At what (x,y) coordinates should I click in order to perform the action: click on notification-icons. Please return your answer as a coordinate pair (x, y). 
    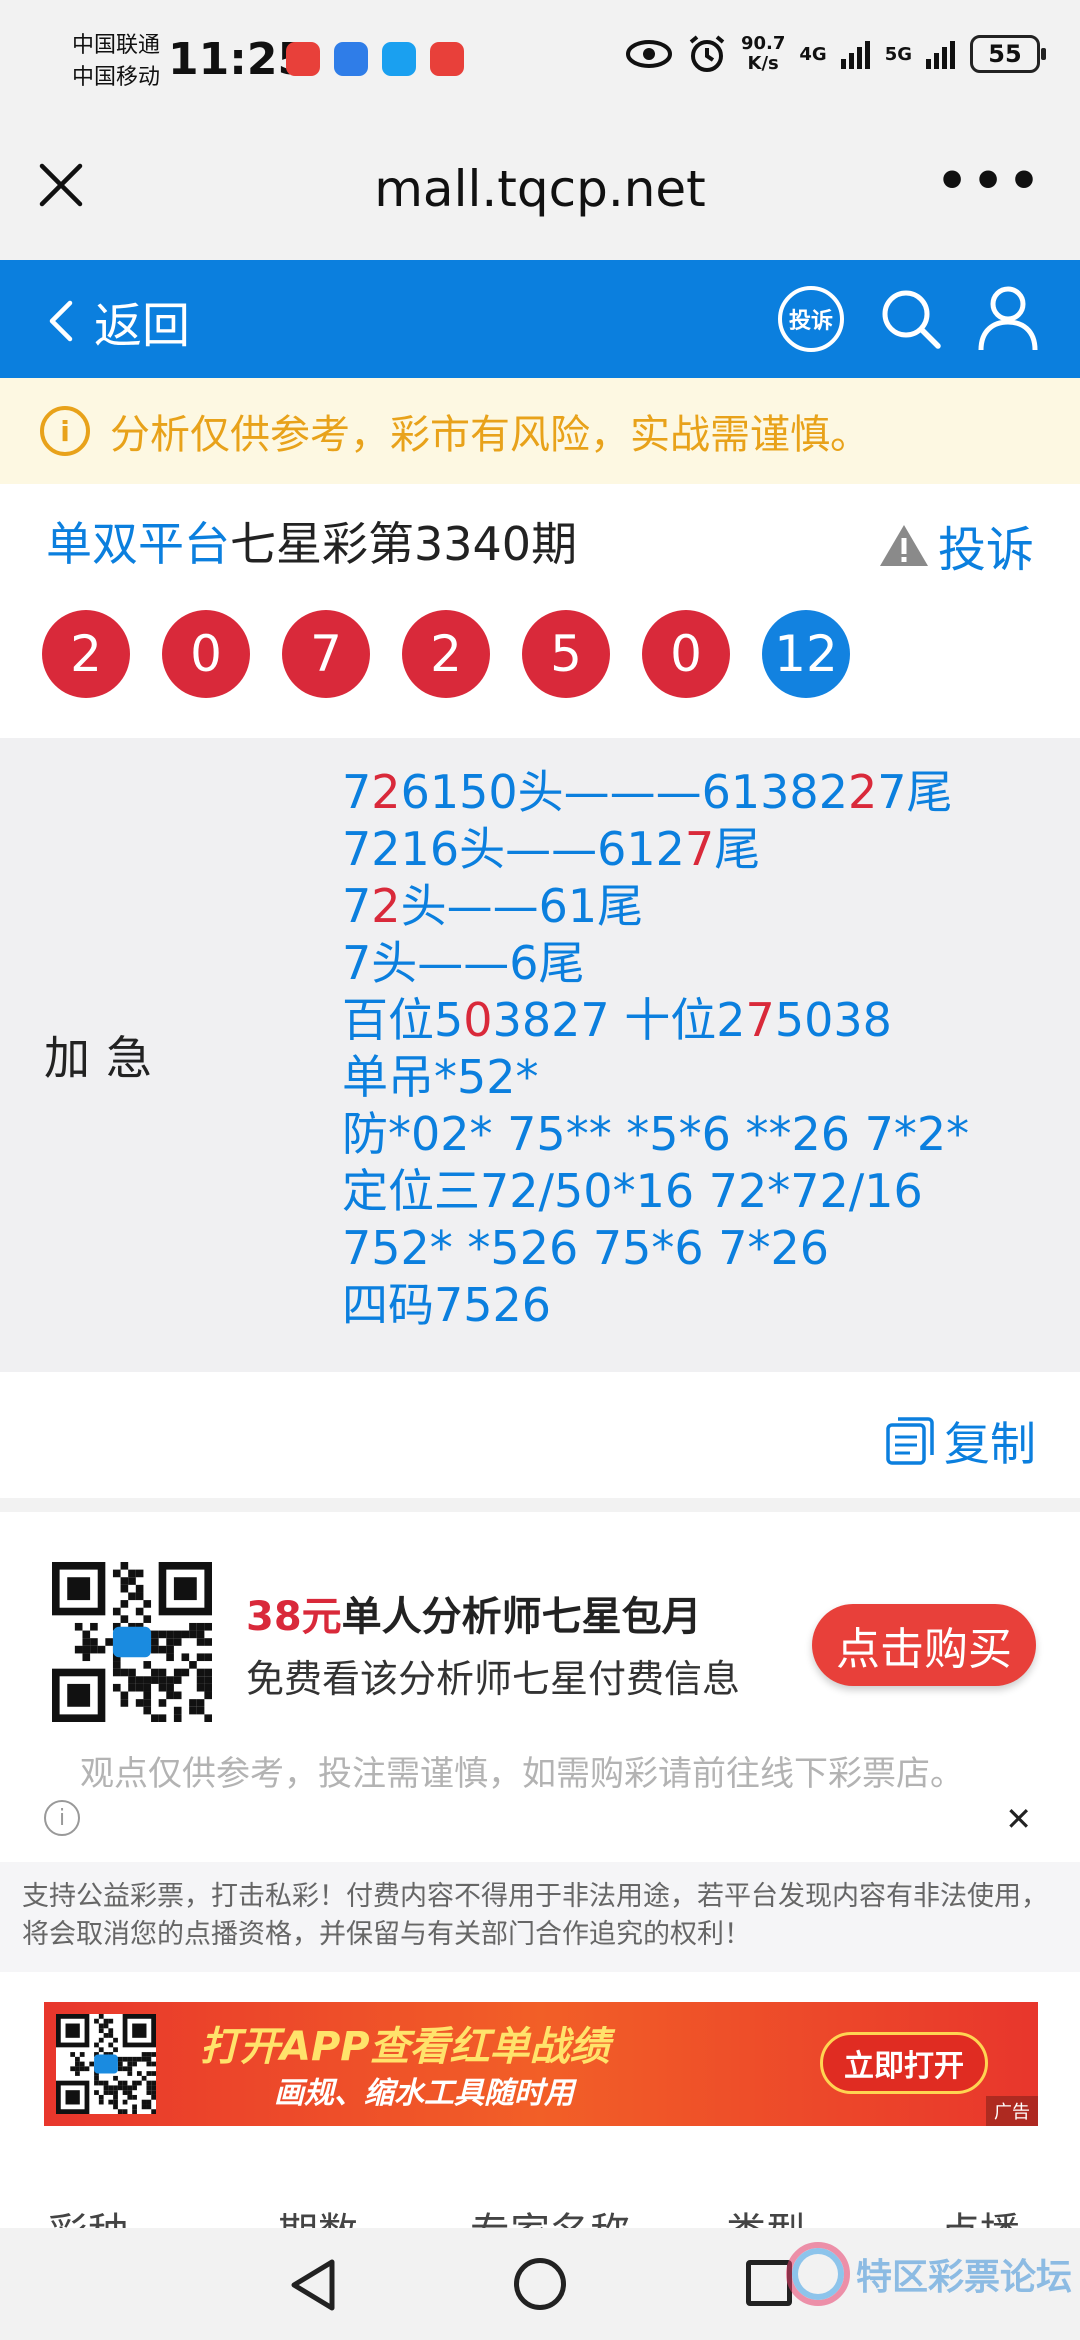
    Looking at the image, I should click on (375, 59).